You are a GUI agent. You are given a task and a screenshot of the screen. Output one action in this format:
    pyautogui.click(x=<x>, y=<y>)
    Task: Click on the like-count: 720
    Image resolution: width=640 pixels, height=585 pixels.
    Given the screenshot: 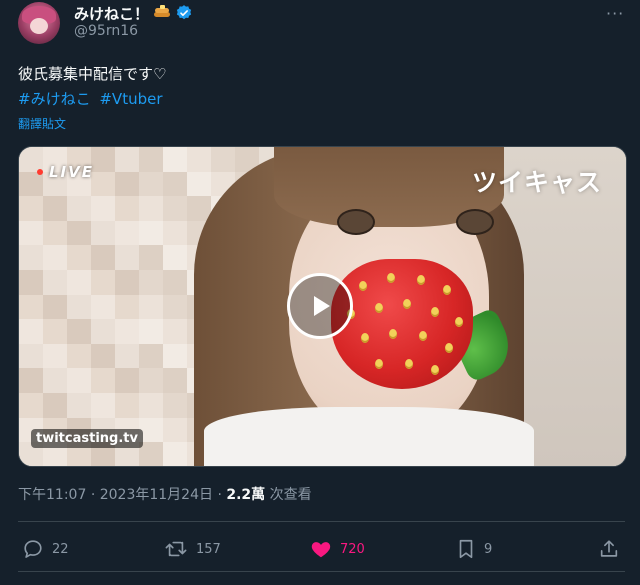 What is the action you would take?
    pyautogui.click(x=352, y=549)
    